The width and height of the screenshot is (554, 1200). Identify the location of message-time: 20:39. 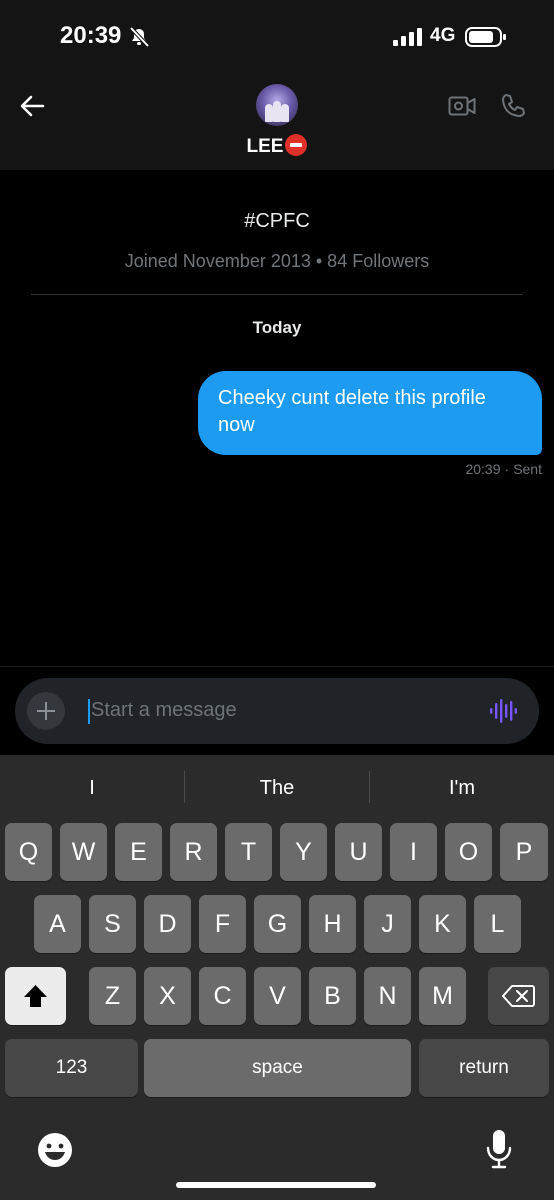
(483, 469).